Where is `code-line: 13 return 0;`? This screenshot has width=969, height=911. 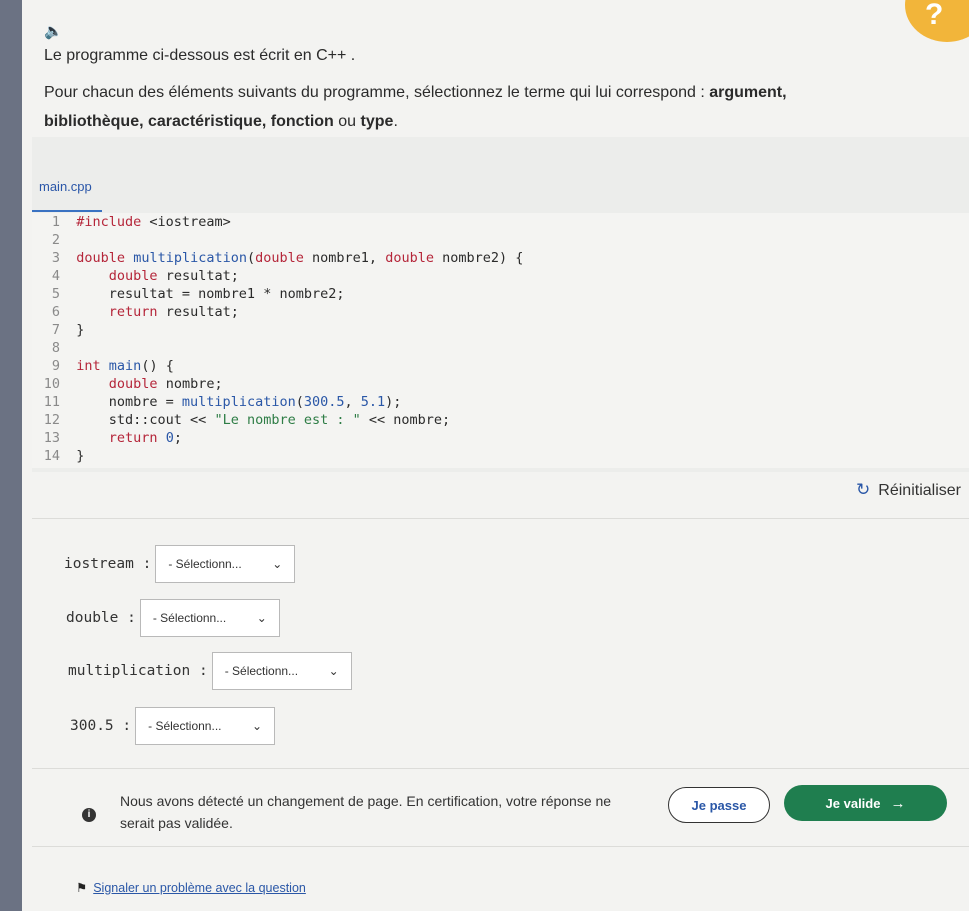 code-line: 13 return 0; is located at coordinates (112, 438).